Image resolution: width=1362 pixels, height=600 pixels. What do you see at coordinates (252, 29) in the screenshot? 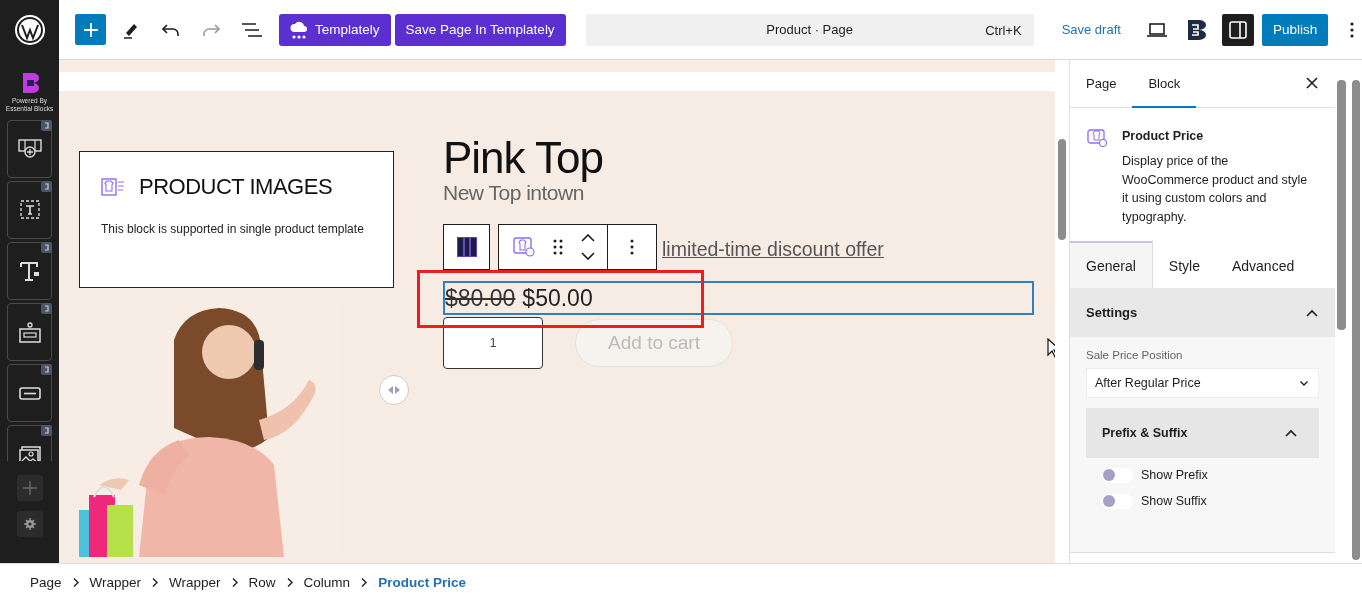
I see `list-view-icon` at bounding box center [252, 29].